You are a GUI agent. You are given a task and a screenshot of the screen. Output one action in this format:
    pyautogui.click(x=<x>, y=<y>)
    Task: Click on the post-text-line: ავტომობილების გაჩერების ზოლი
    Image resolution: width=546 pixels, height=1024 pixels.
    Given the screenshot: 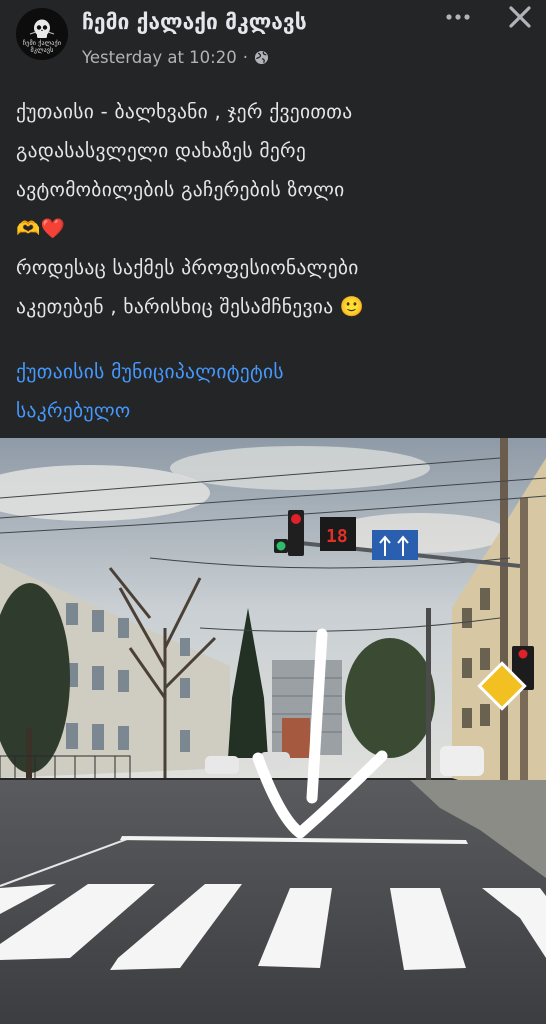 What is the action you would take?
    pyautogui.click(x=180, y=189)
    